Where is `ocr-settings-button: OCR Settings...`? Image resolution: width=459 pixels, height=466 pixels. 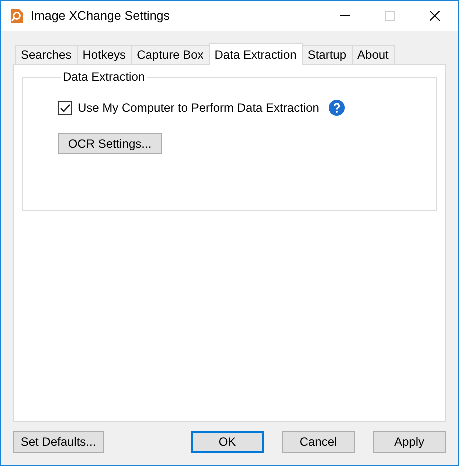 ocr-settings-button: OCR Settings... is located at coordinates (110, 143).